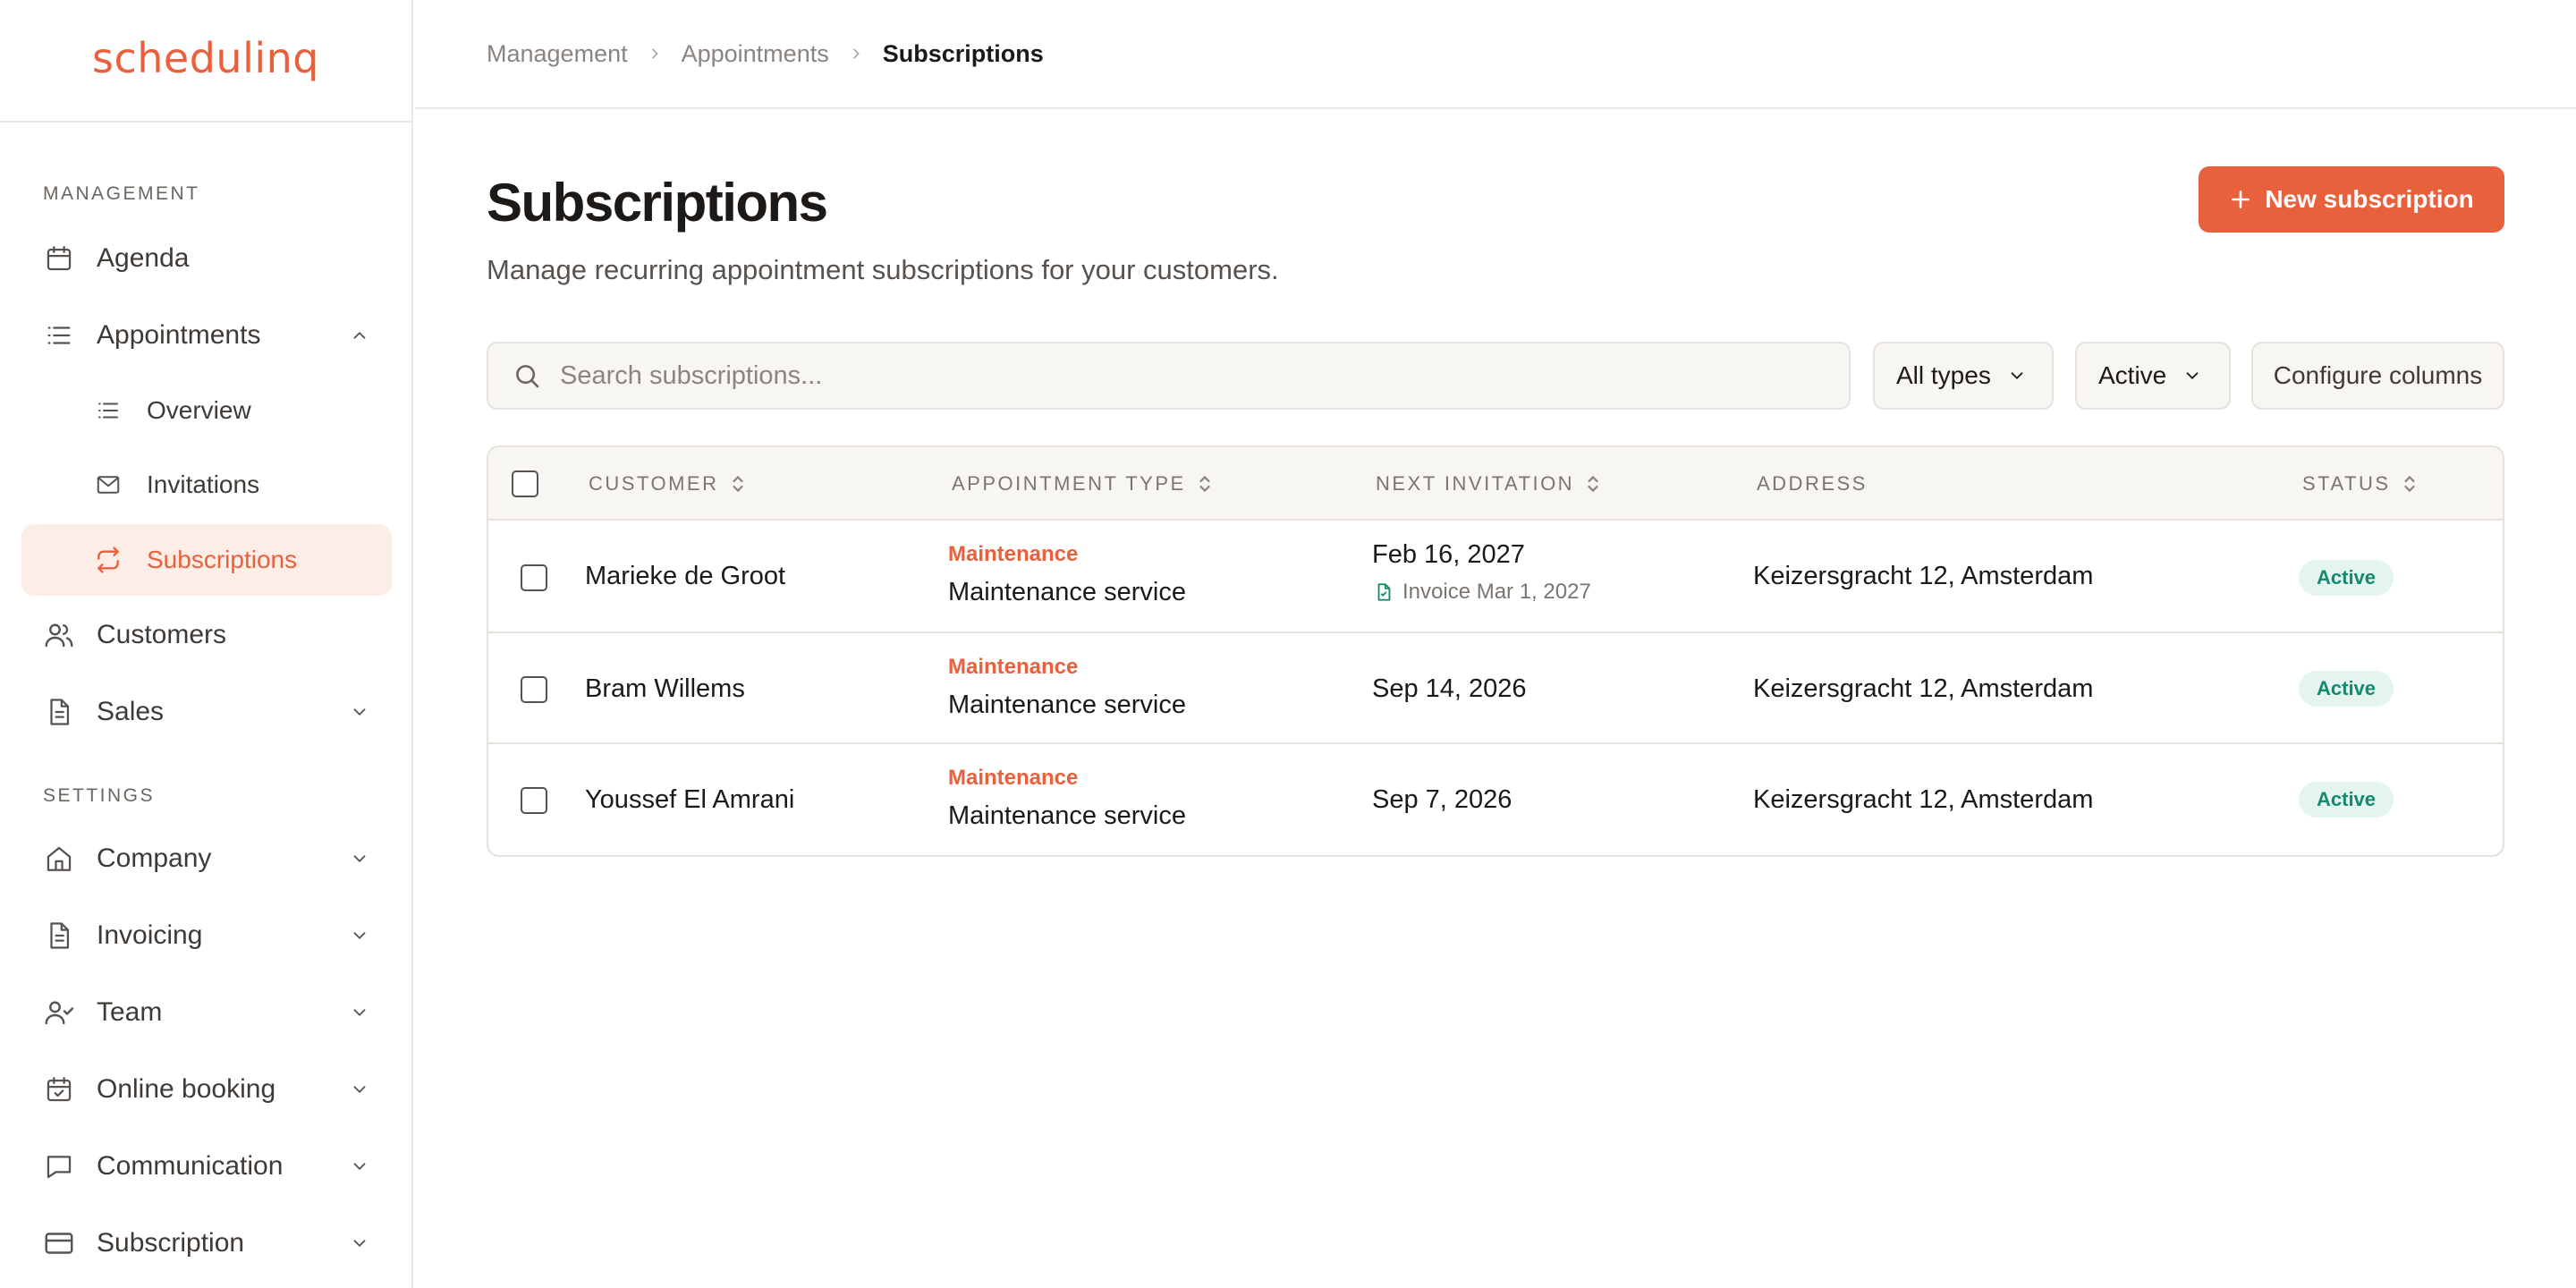  Describe the element at coordinates (59, 1089) in the screenshot. I see `calendar-check-icon` at that location.